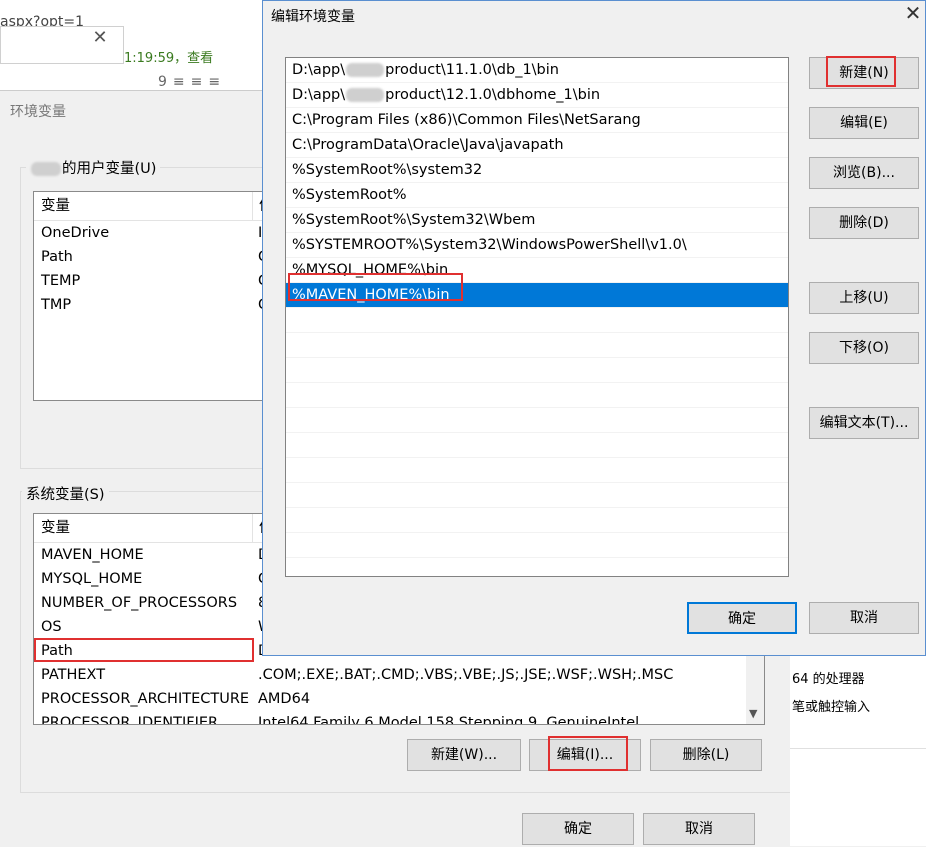 The height and width of the screenshot is (847, 926). Describe the element at coordinates (75, 233) in the screenshot. I see `variable-name: OneDrive` at that location.